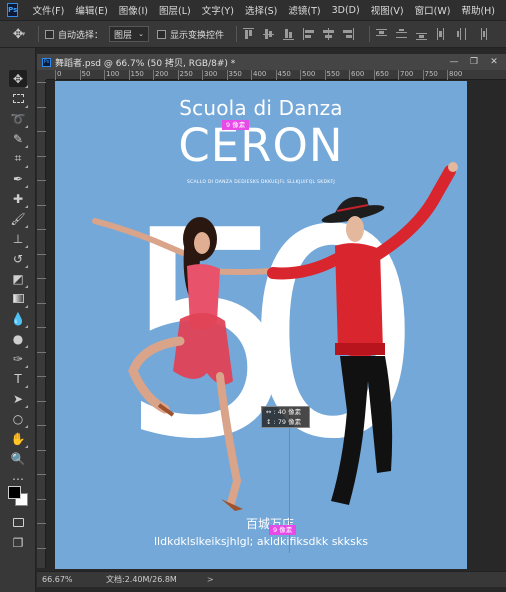 This screenshot has height=592, width=506. Describe the element at coordinates (59, 74) in the screenshot. I see `ruler-label: 0` at that location.